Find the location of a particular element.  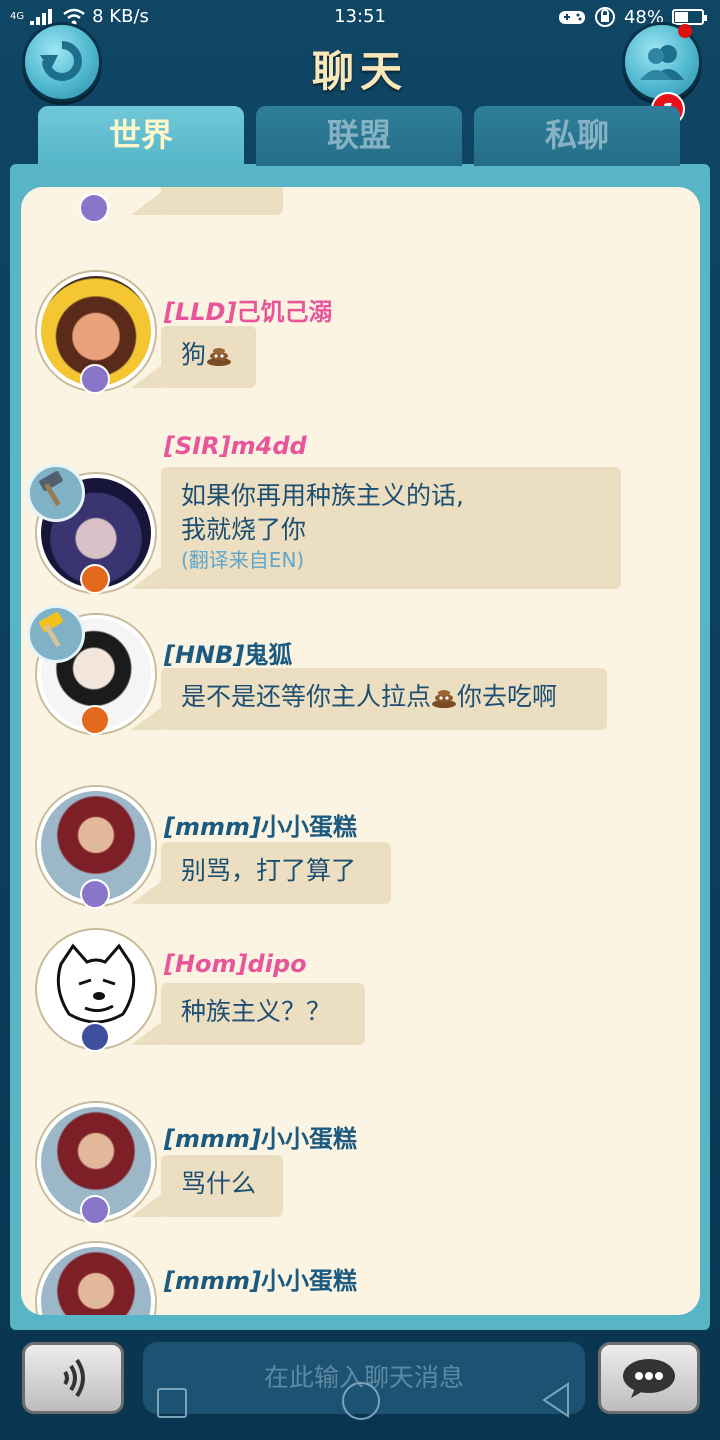

page-title: 聊天 is located at coordinates (359, 71).